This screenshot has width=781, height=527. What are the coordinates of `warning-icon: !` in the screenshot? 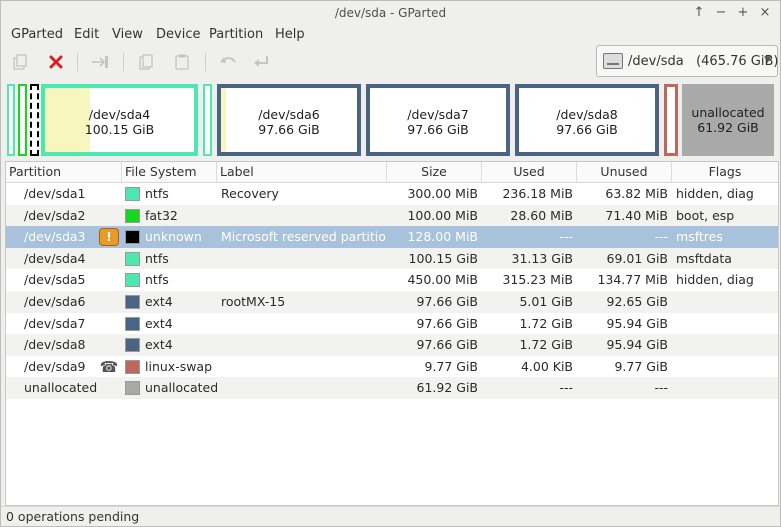 It's located at (109, 237).